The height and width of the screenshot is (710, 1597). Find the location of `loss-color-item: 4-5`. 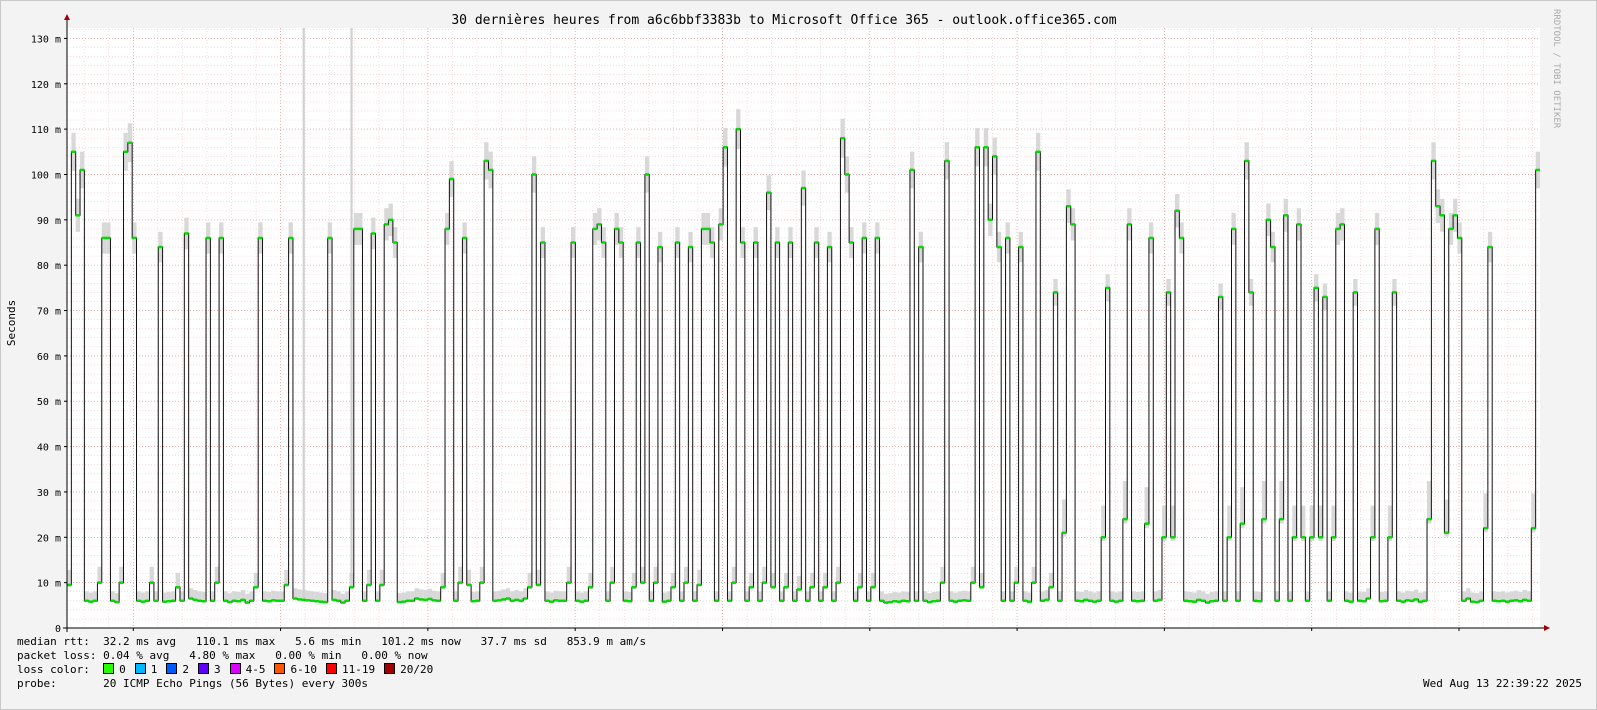

loss-color-item: 4-5 is located at coordinates (247, 669).